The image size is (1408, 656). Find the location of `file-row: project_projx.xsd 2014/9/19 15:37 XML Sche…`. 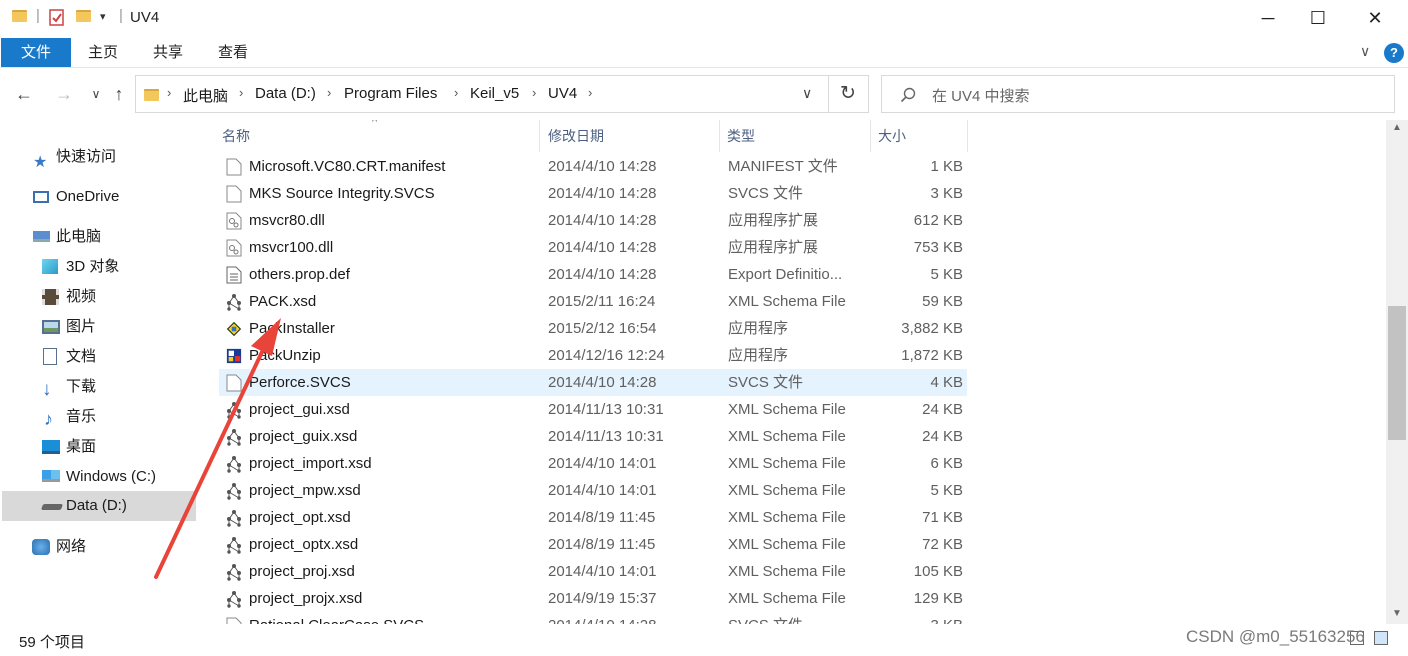

file-row: project_projx.xsd 2014/9/19 15:37 XML Sche… is located at coordinates (593, 598).